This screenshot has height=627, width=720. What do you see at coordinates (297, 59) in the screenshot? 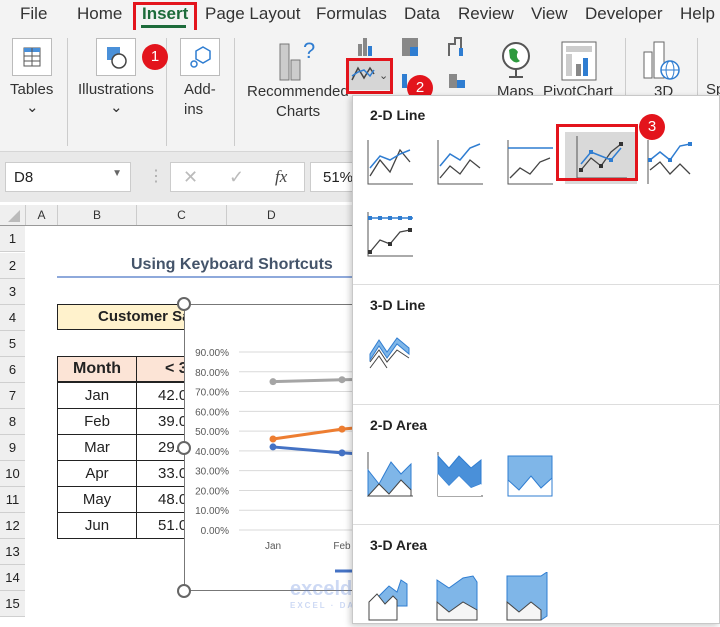
I see `recommended-charts-icon: ?` at bounding box center [297, 59].